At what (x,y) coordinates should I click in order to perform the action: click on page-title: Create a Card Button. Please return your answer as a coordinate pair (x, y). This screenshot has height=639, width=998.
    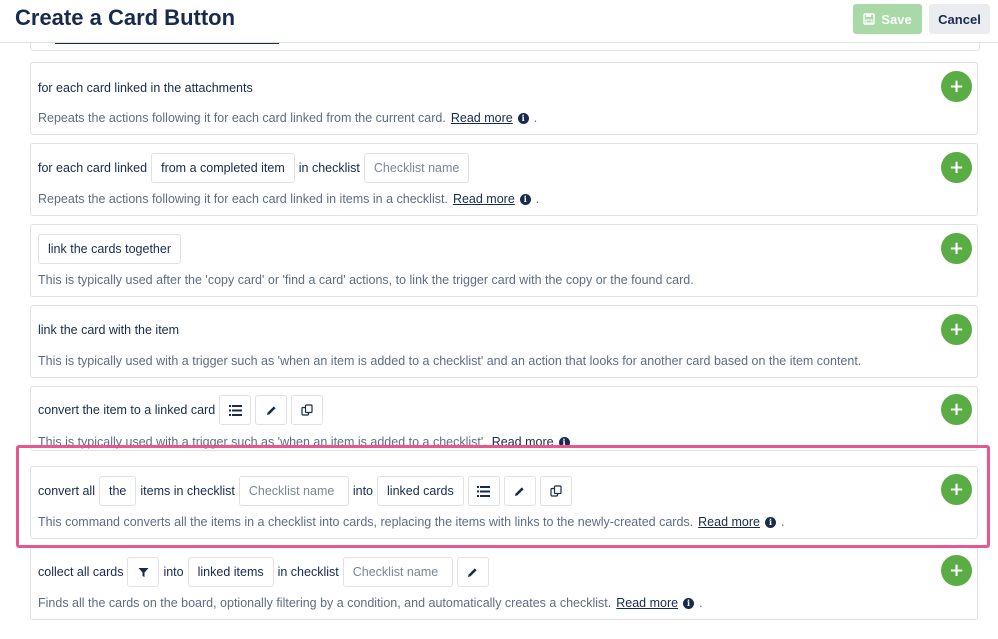
    Looking at the image, I should click on (125, 18).